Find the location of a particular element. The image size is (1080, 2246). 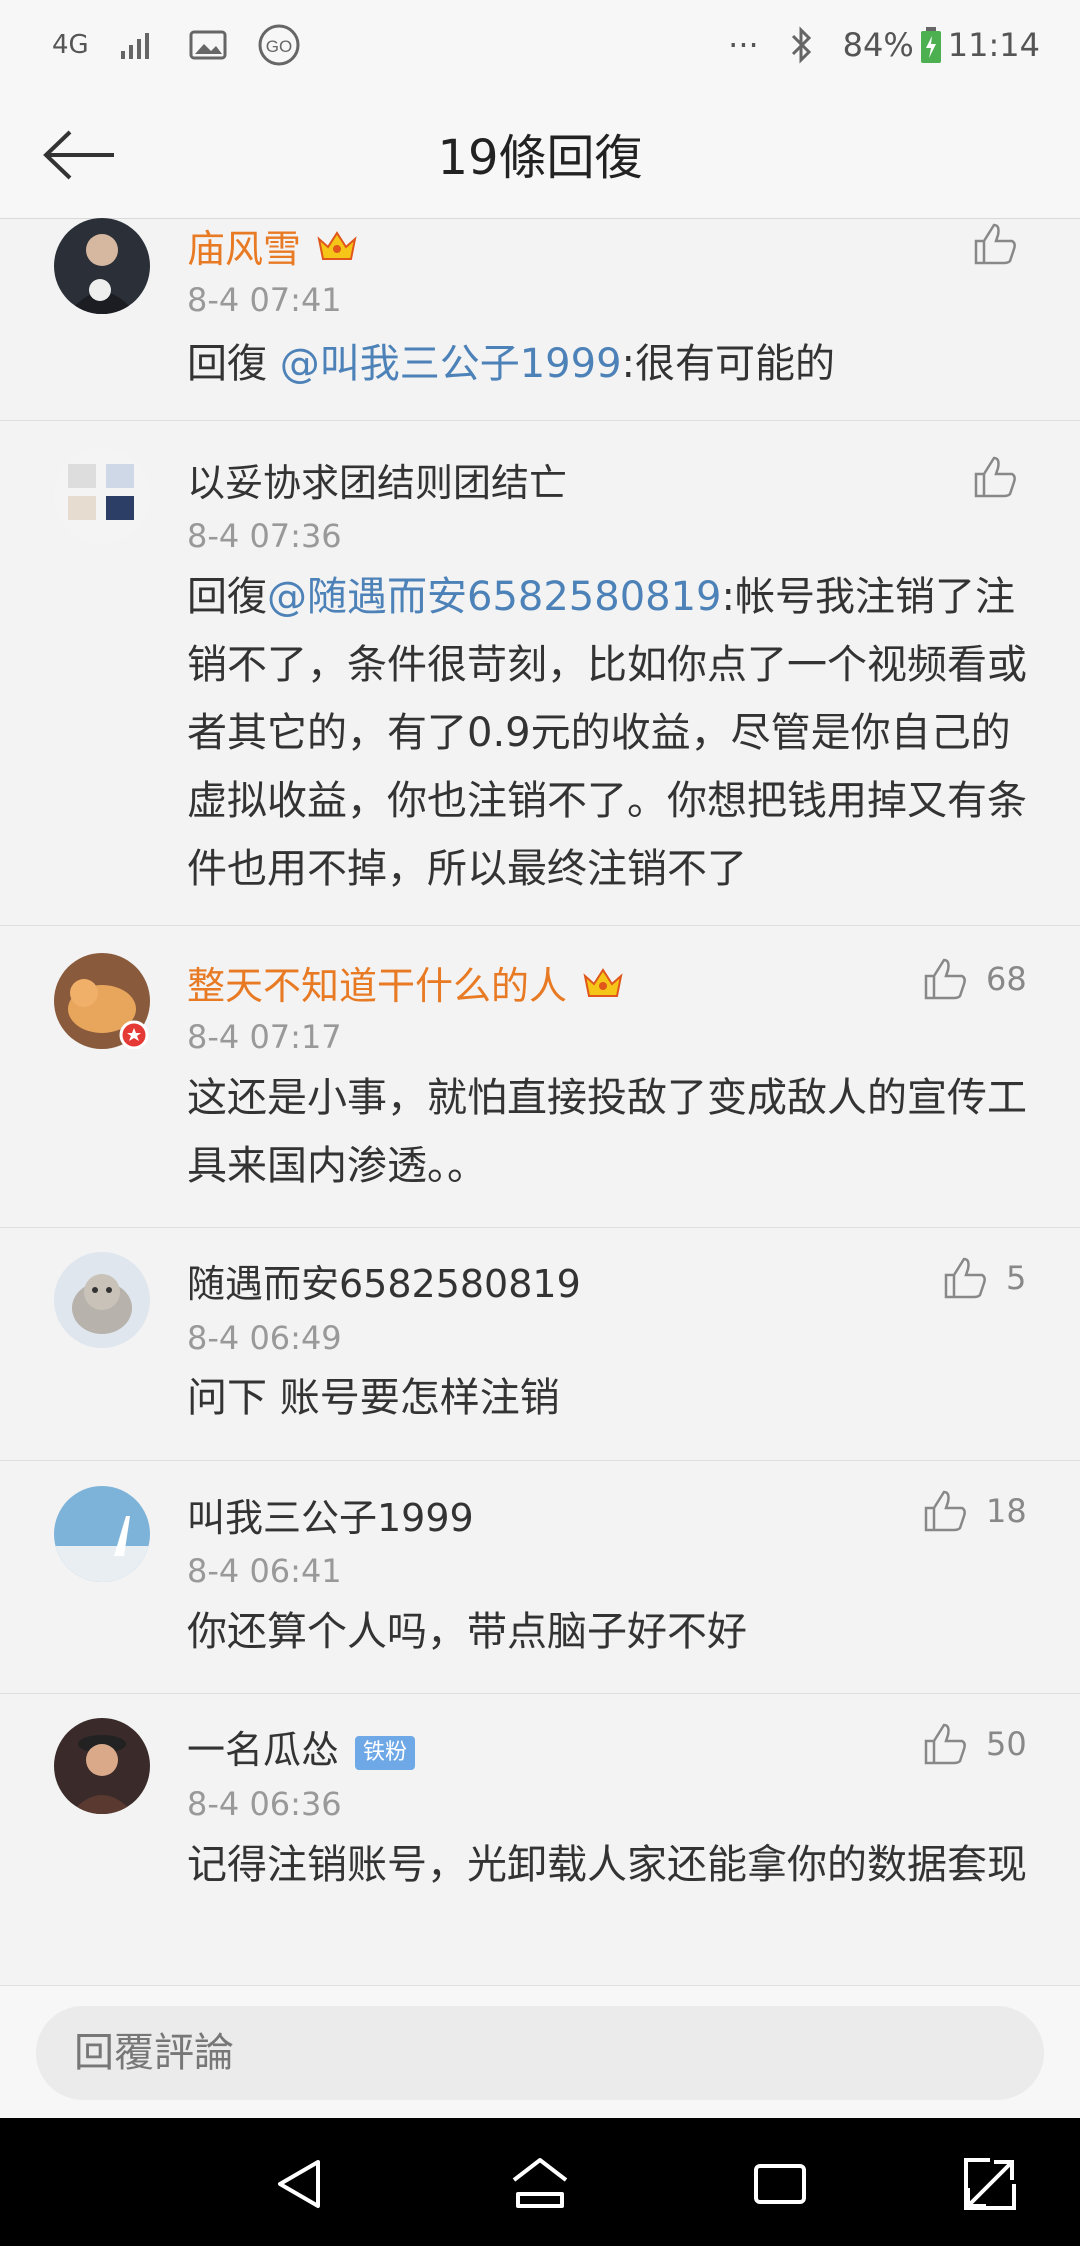

signal-icon is located at coordinates (139, 45).